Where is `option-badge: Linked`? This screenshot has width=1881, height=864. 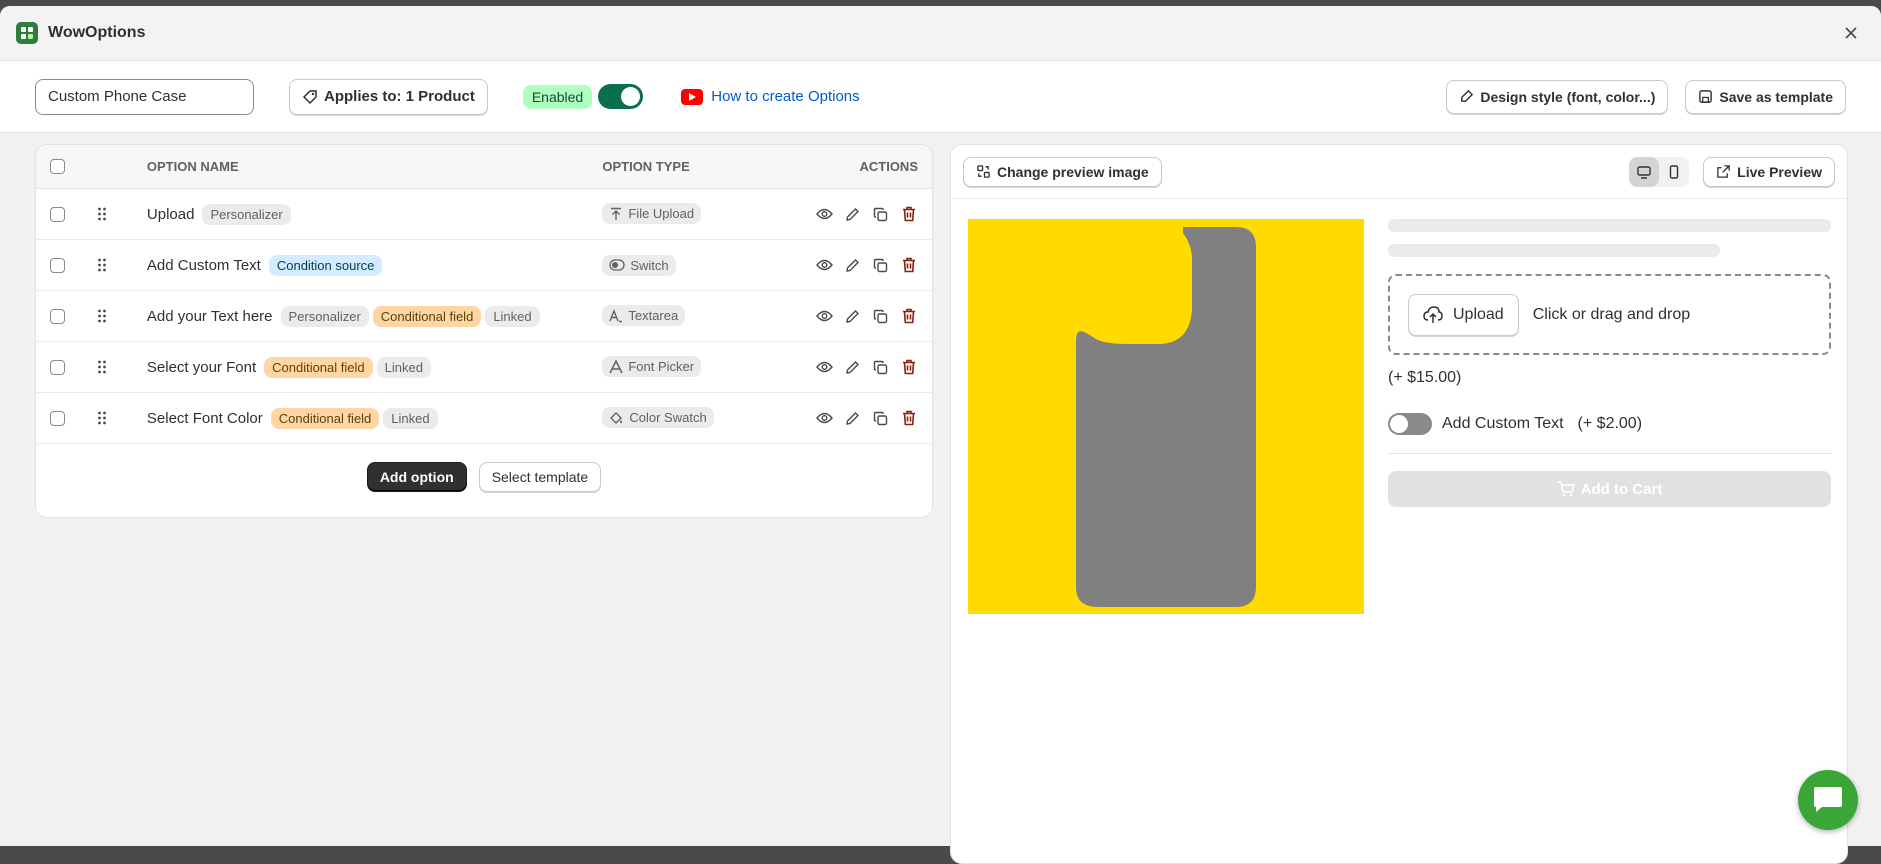 option-badge: Linked is located at coordinates (512, 316).